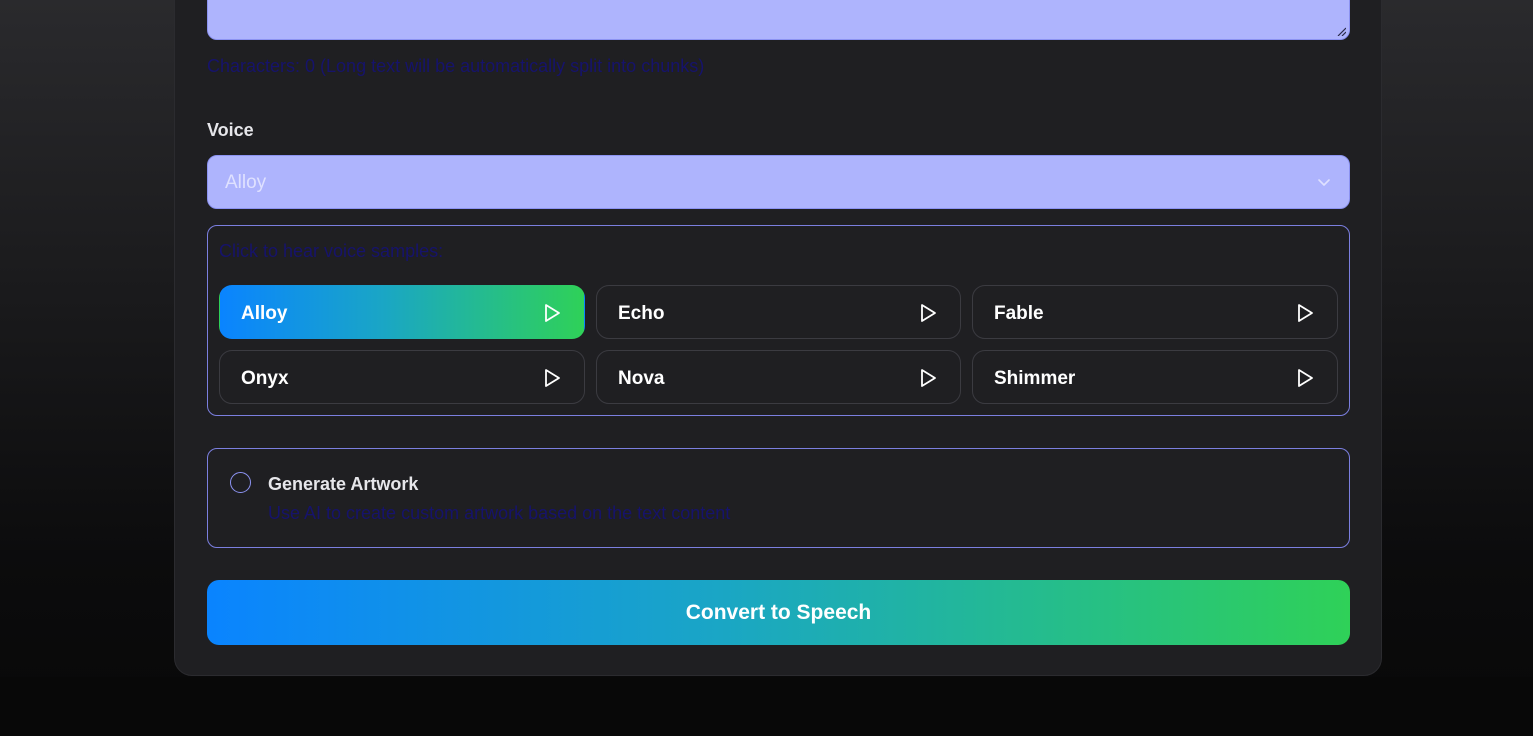 The height and width of the screenshot is (736, 1533). Describe the element at coordinates (1324, 182) in the screenshot. I see `chevron-down-icon` at that location.